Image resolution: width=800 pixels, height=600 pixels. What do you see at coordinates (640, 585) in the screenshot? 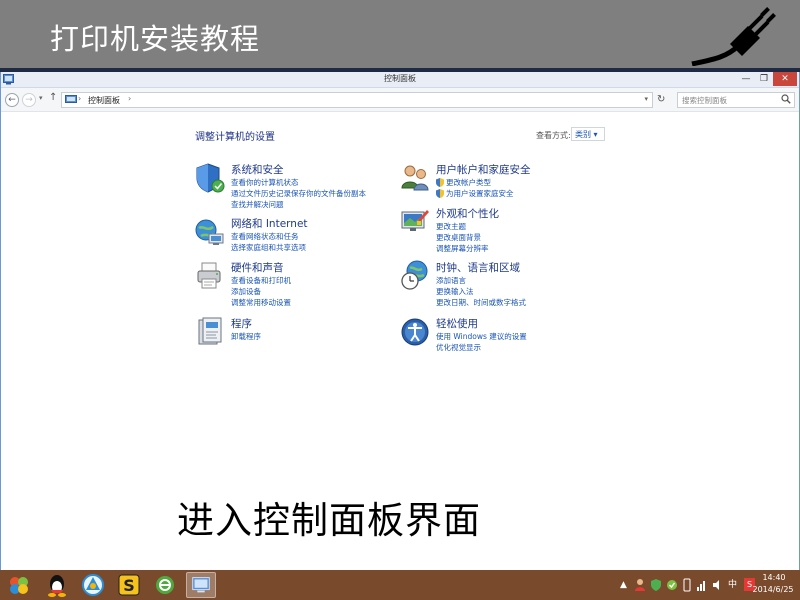
I see `tray-user-icon` at bounding box center [640, 585].